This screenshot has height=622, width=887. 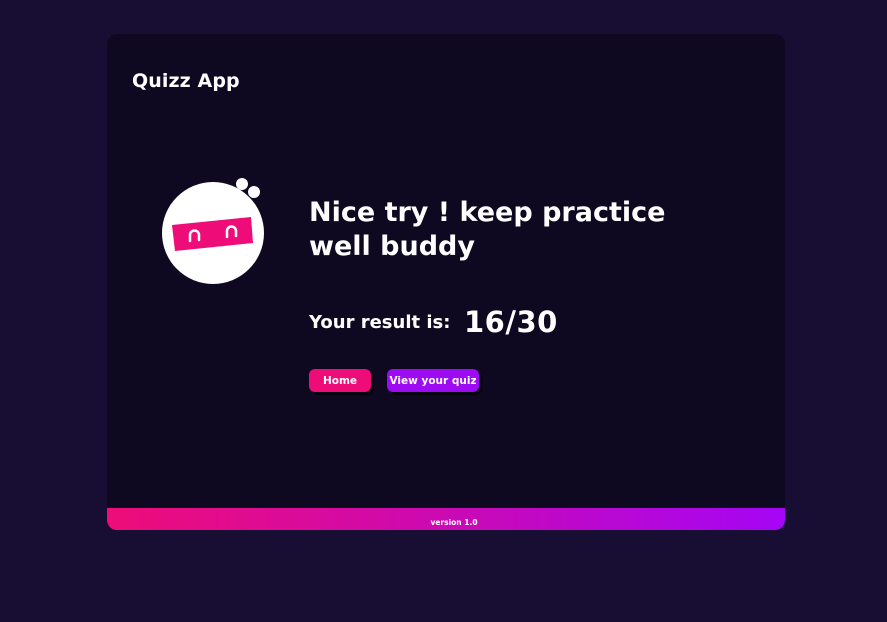 I want to click on app-title: Quizz App, so click(x=186, y=81).